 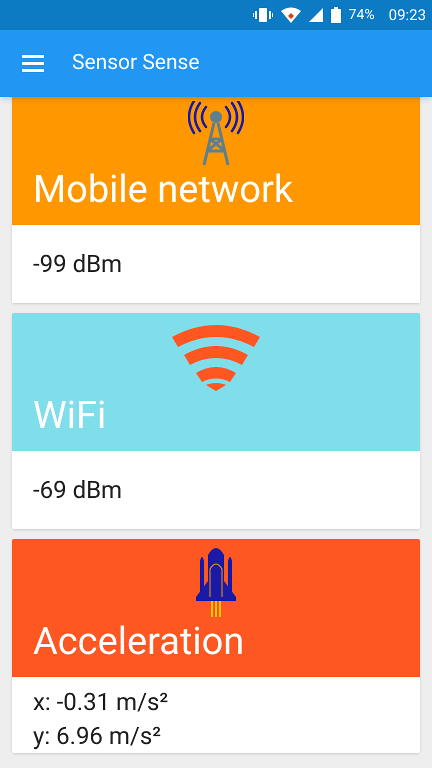 I want to click on sensor-reading: -99 dBm, so click(x=78, y=264).